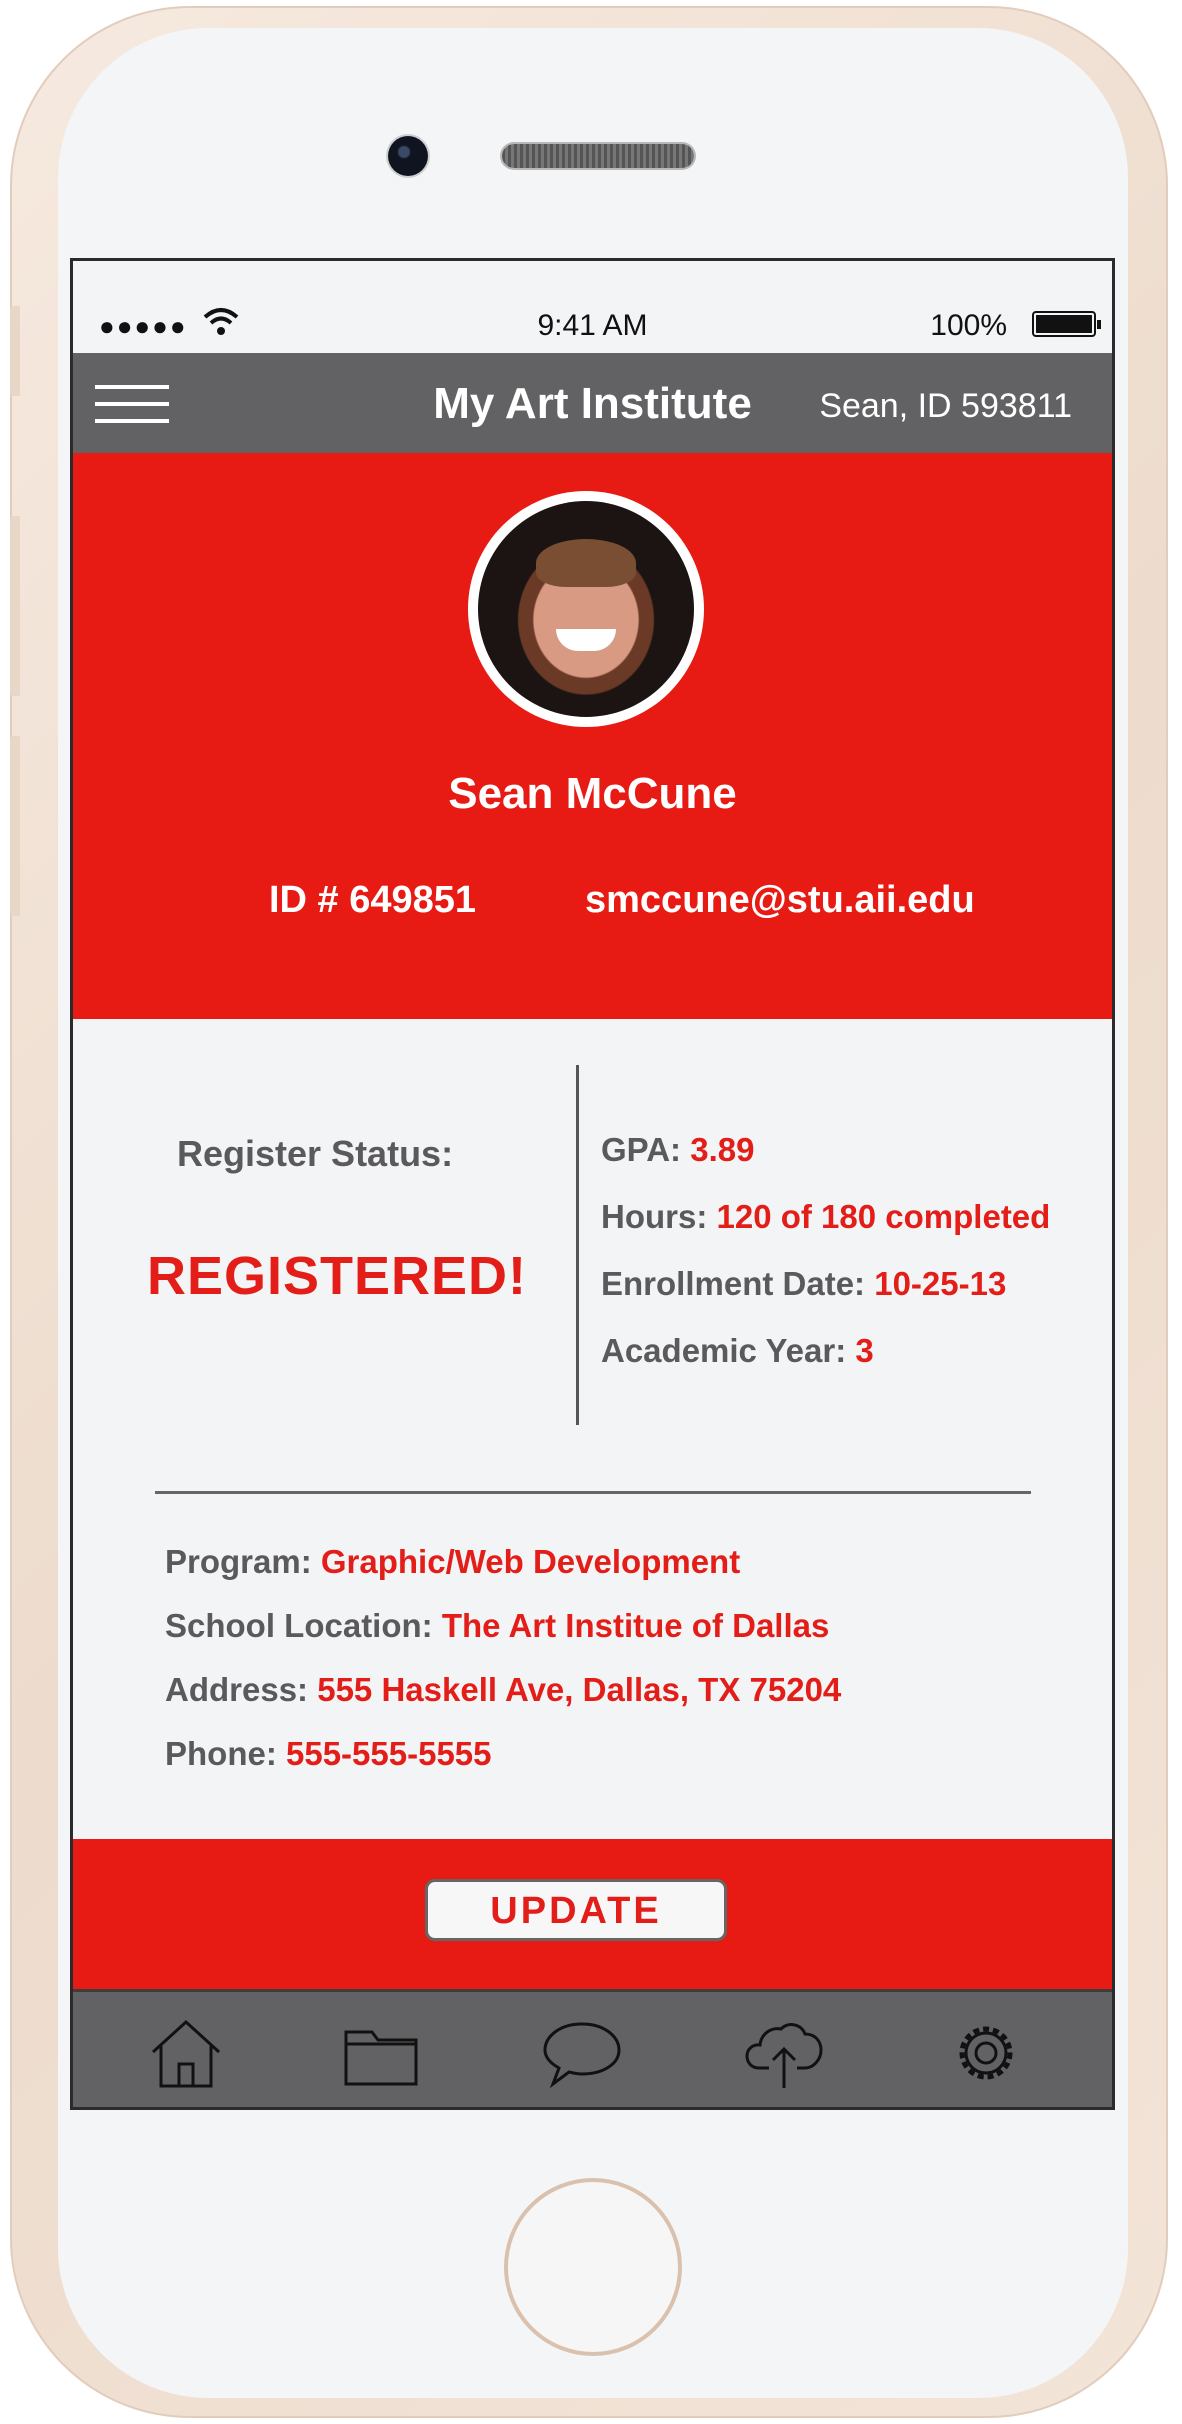  Describe the element at coordinates (968, 325) in the screenshot. I see `battery-percent: 100%` at that location.